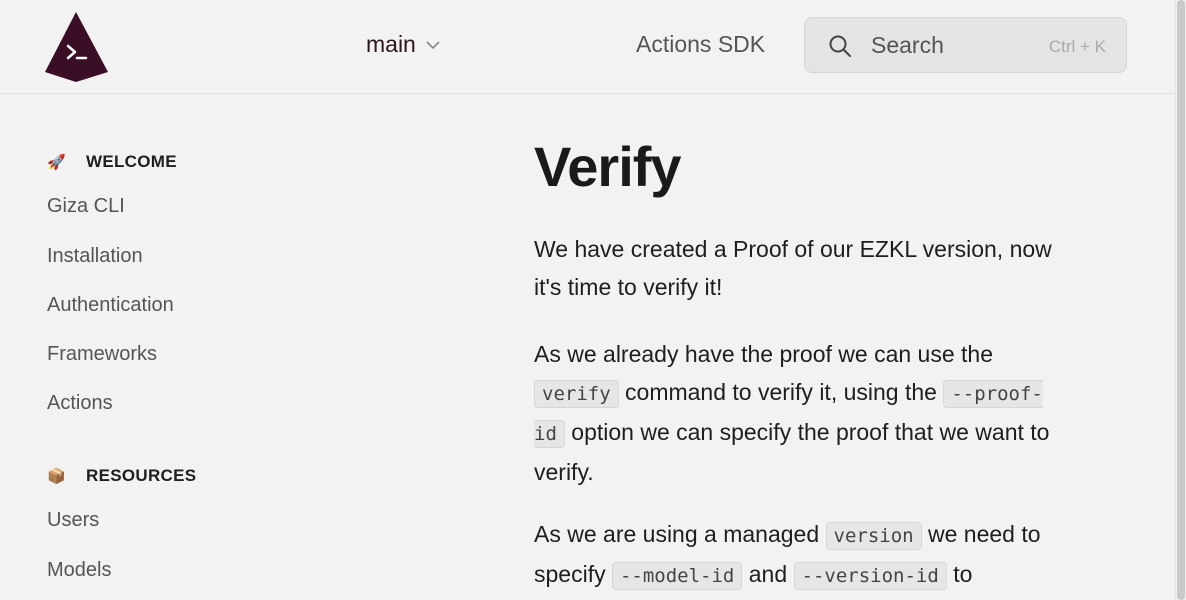  I want to click on search-box: Search Ctrl + K, so click(965, 45).